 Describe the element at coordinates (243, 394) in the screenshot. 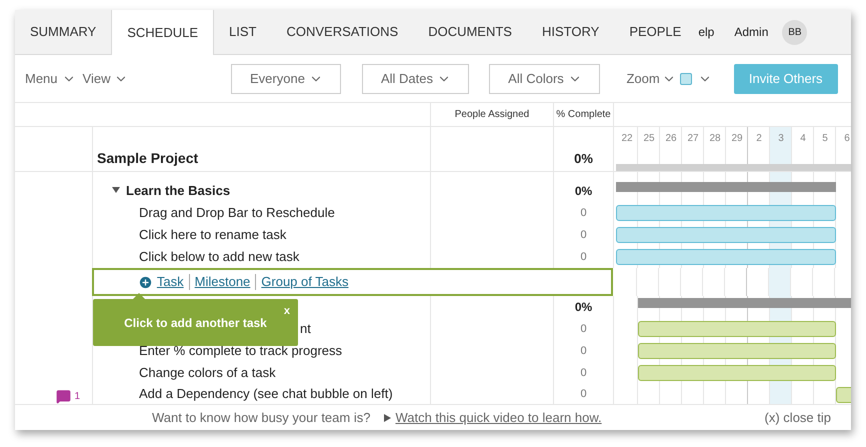

I see `task-name: Add a Dependency (see chat bubble on left)` at that location.